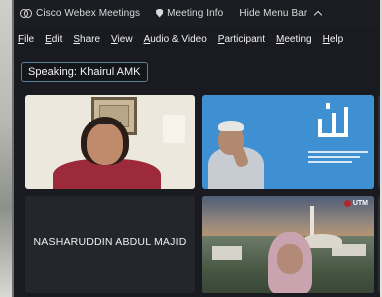  I want to click on utm-logo: UTM, so click(355, 203).